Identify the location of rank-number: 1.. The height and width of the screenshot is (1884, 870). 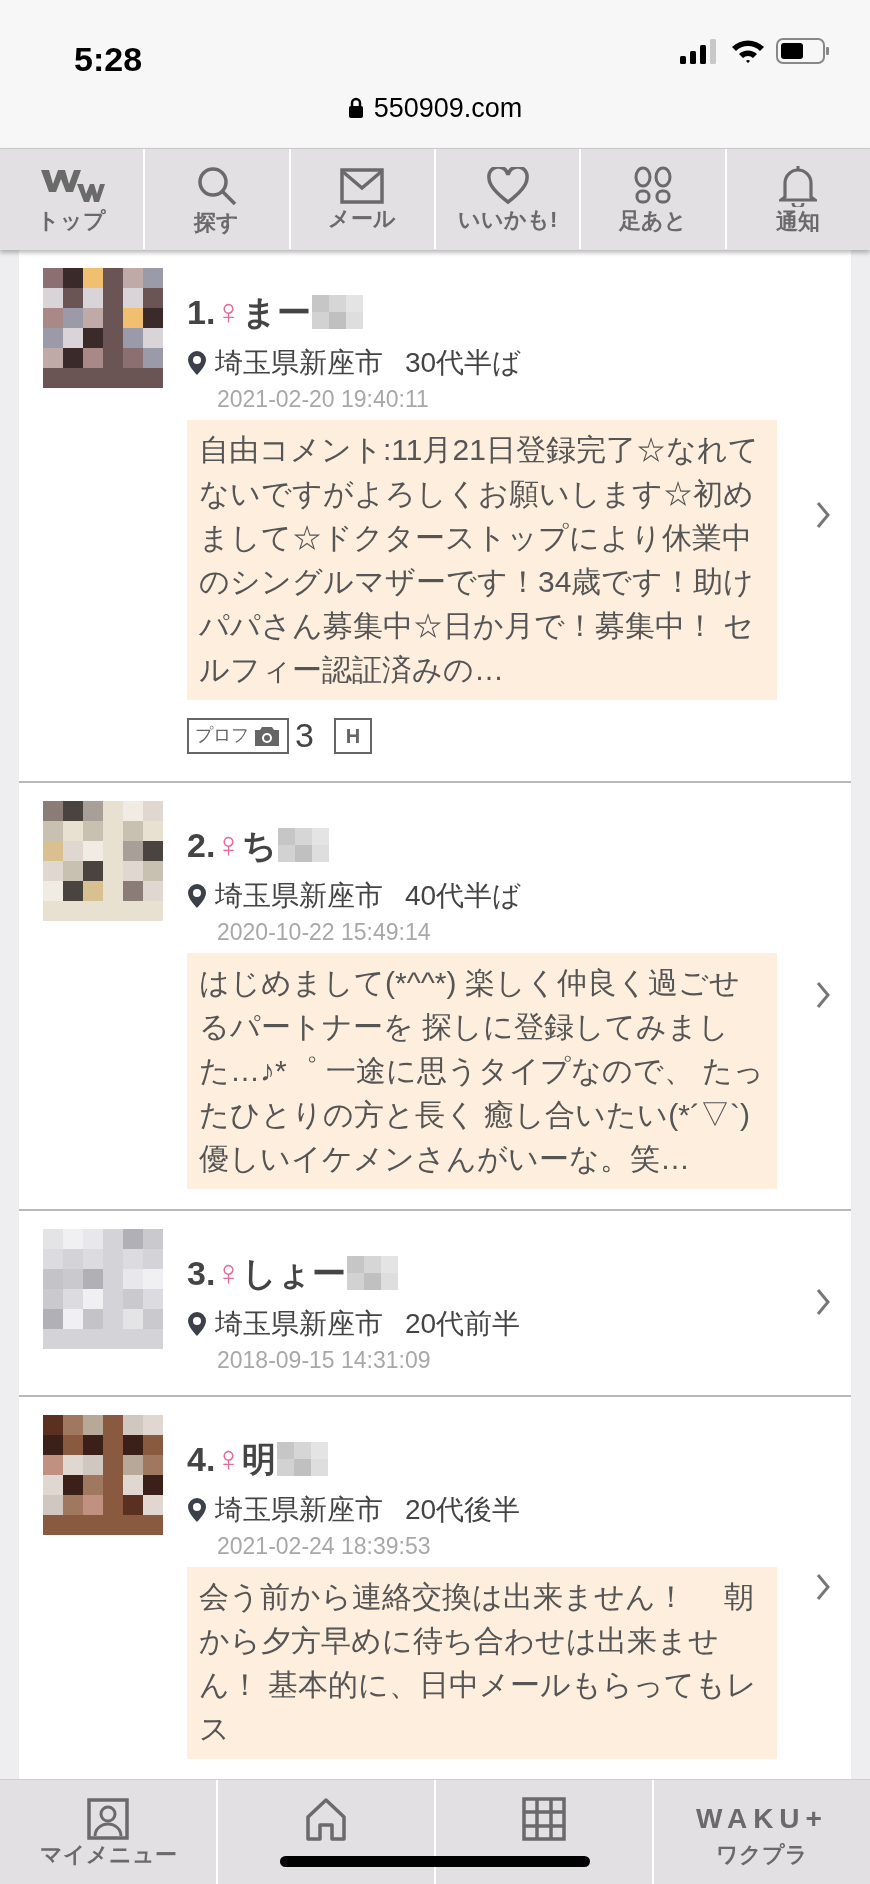
(201, 312).